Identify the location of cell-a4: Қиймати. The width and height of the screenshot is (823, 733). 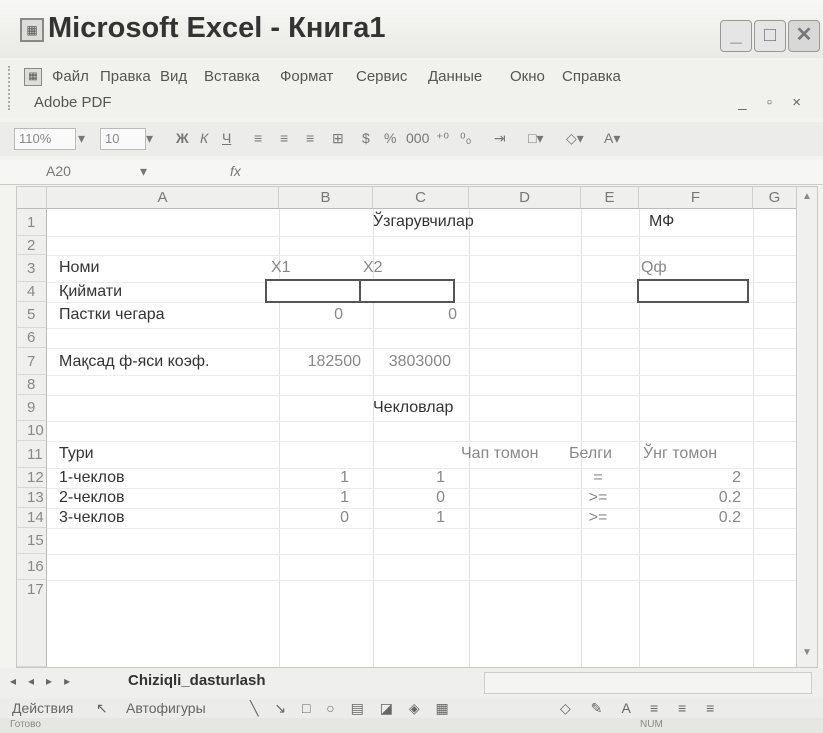
(90, 292).